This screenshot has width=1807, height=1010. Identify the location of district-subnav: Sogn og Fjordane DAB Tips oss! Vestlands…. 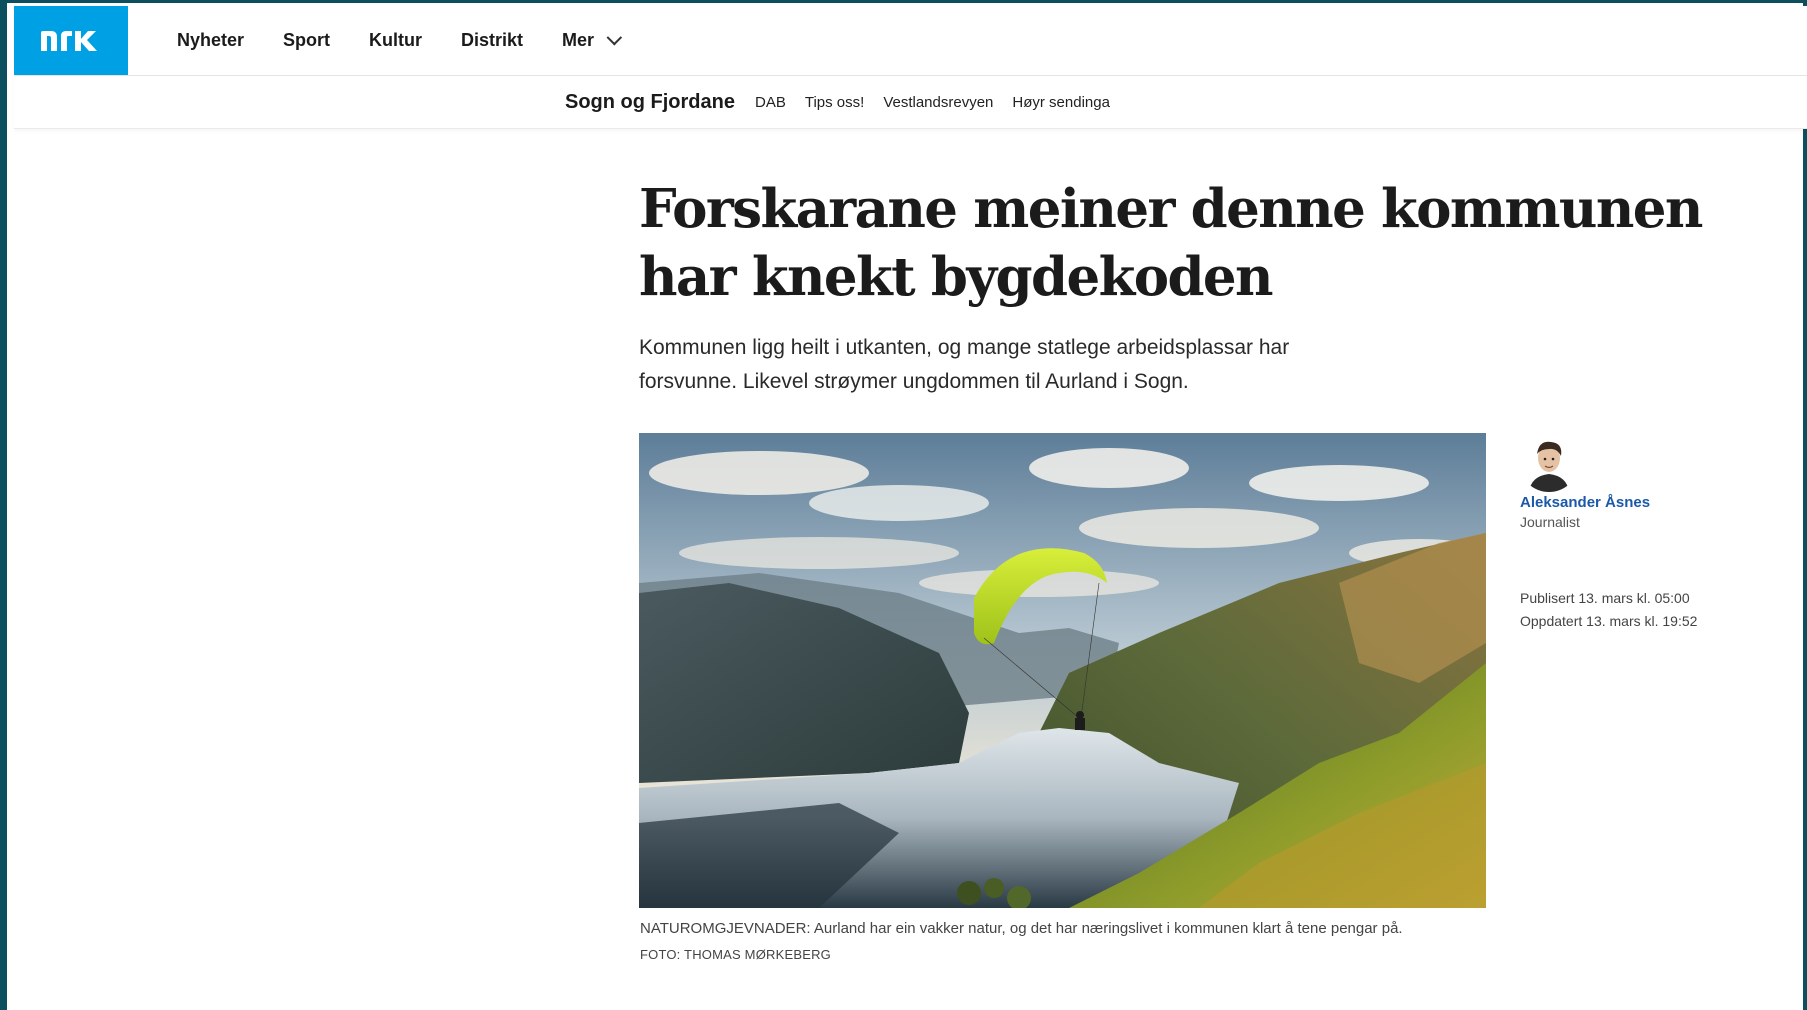
(910, 102).